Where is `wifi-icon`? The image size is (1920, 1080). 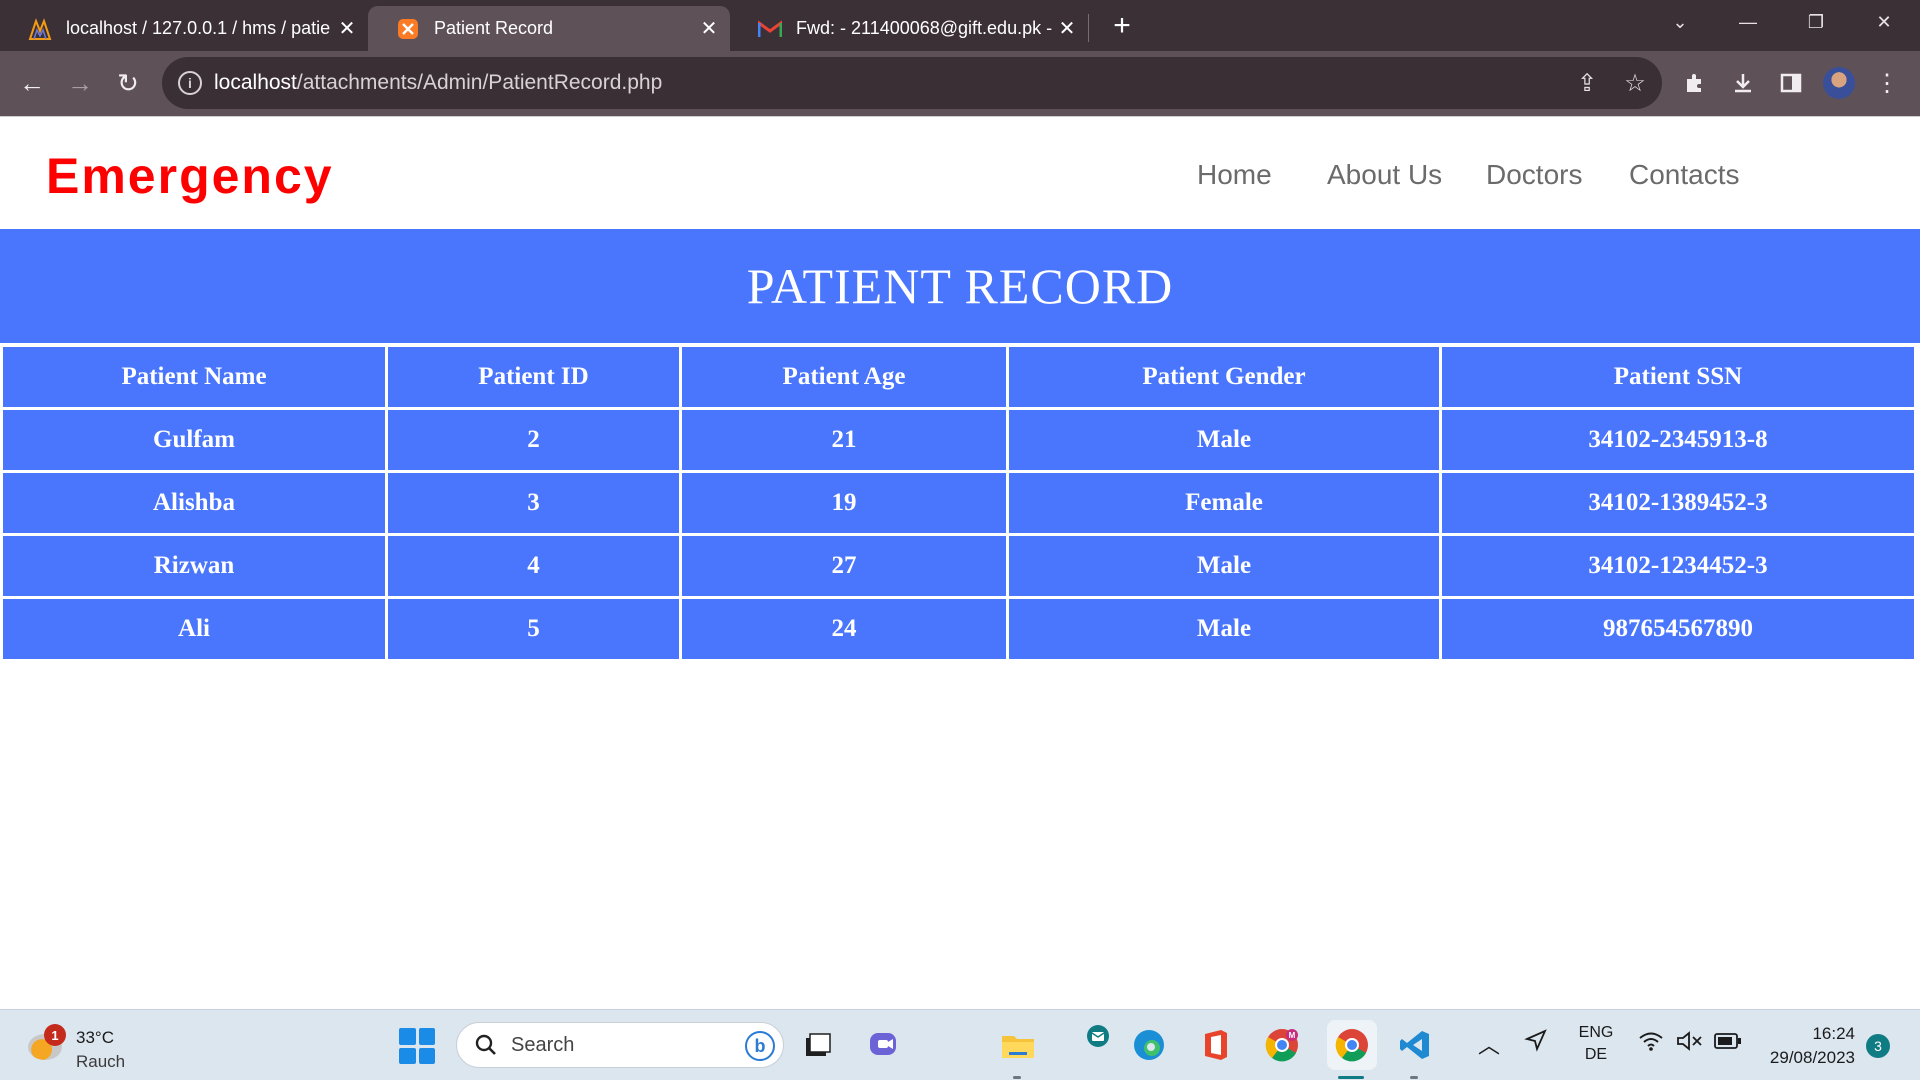
wifi-icon is located at coordinates (1651, 1043).